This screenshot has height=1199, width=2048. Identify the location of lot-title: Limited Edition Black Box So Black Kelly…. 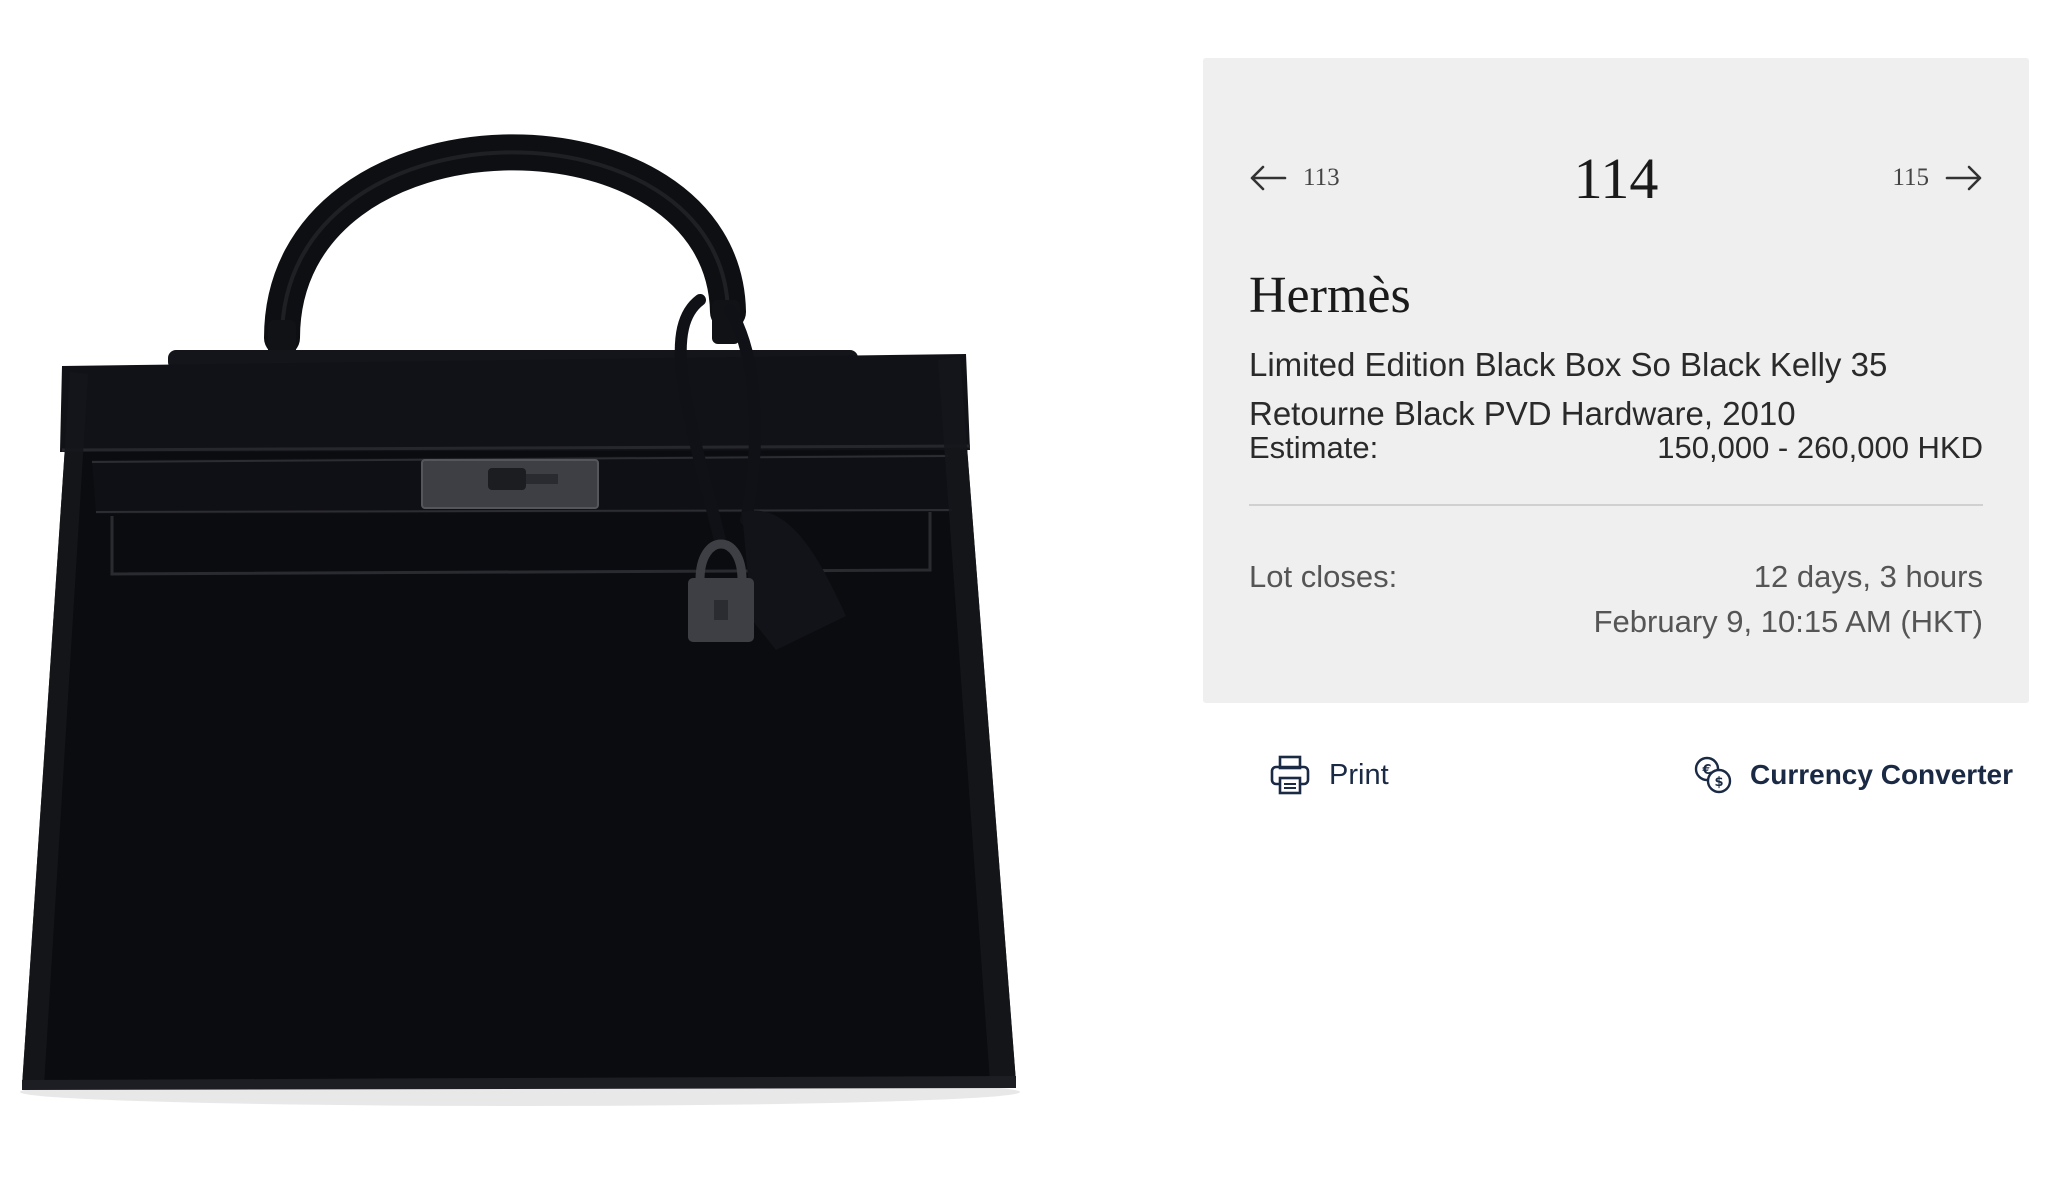
(1568, 389).